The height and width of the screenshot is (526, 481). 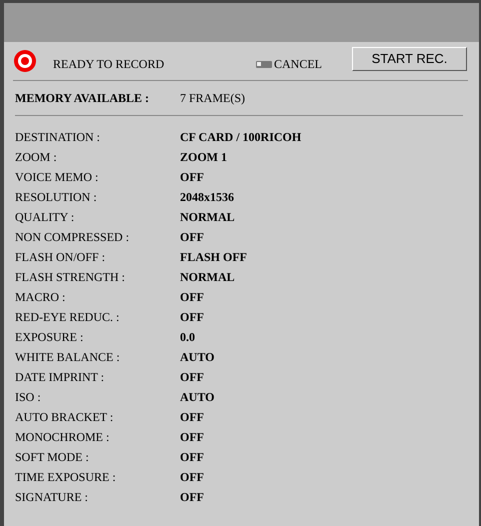 What do you see at coordinates (70, 277) in the screenshot?
I see `setting-label: FLASH STRENGTH :` at bounding box center [70, 277].